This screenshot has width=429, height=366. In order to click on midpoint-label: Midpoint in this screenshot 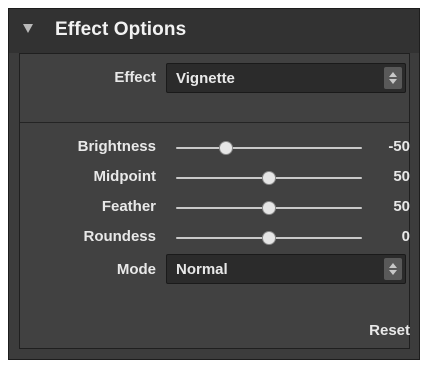, I will do `click(124, 176)`.